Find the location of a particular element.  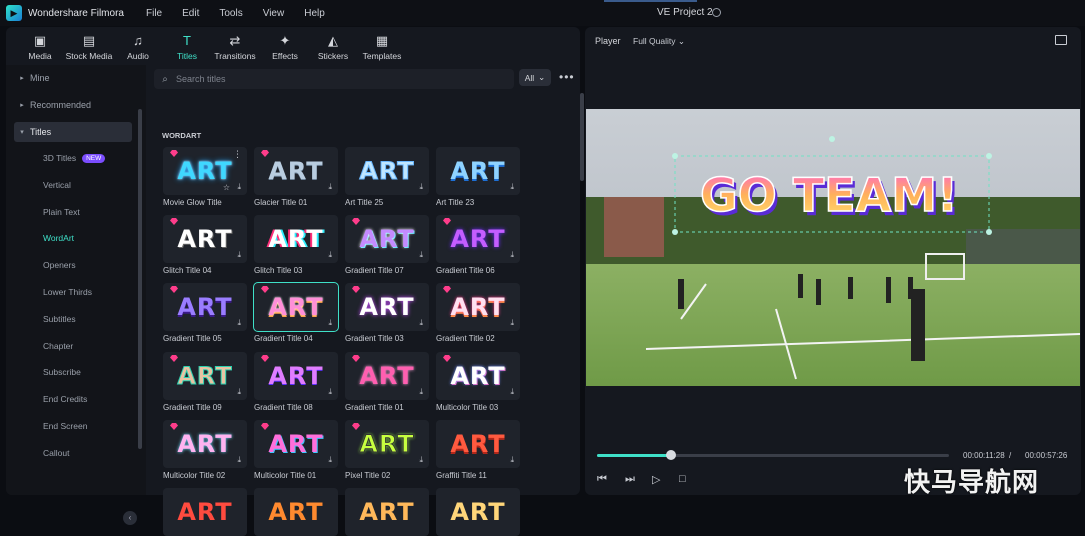

title-card: ART ⤓ ⋮ ☆ is located at coordinates (205, 171).